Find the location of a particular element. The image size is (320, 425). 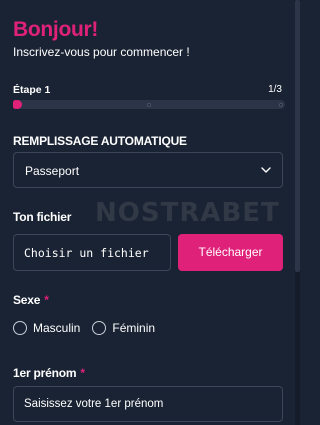

upload-button: Télécharger is located at coordinates (230, 252).